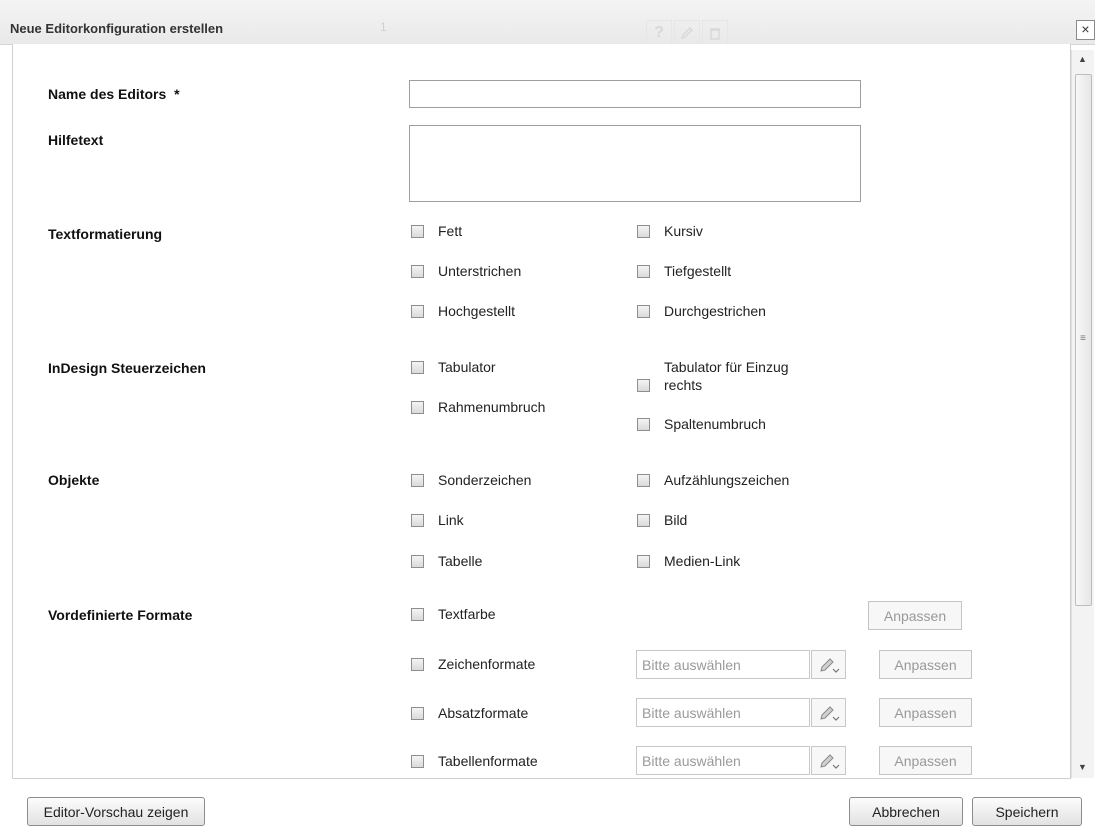 The image size is (1095, 832). Describe the element at coordinates (74, 480) in the screenshot. I see `objects-label: Objekte` at that location.